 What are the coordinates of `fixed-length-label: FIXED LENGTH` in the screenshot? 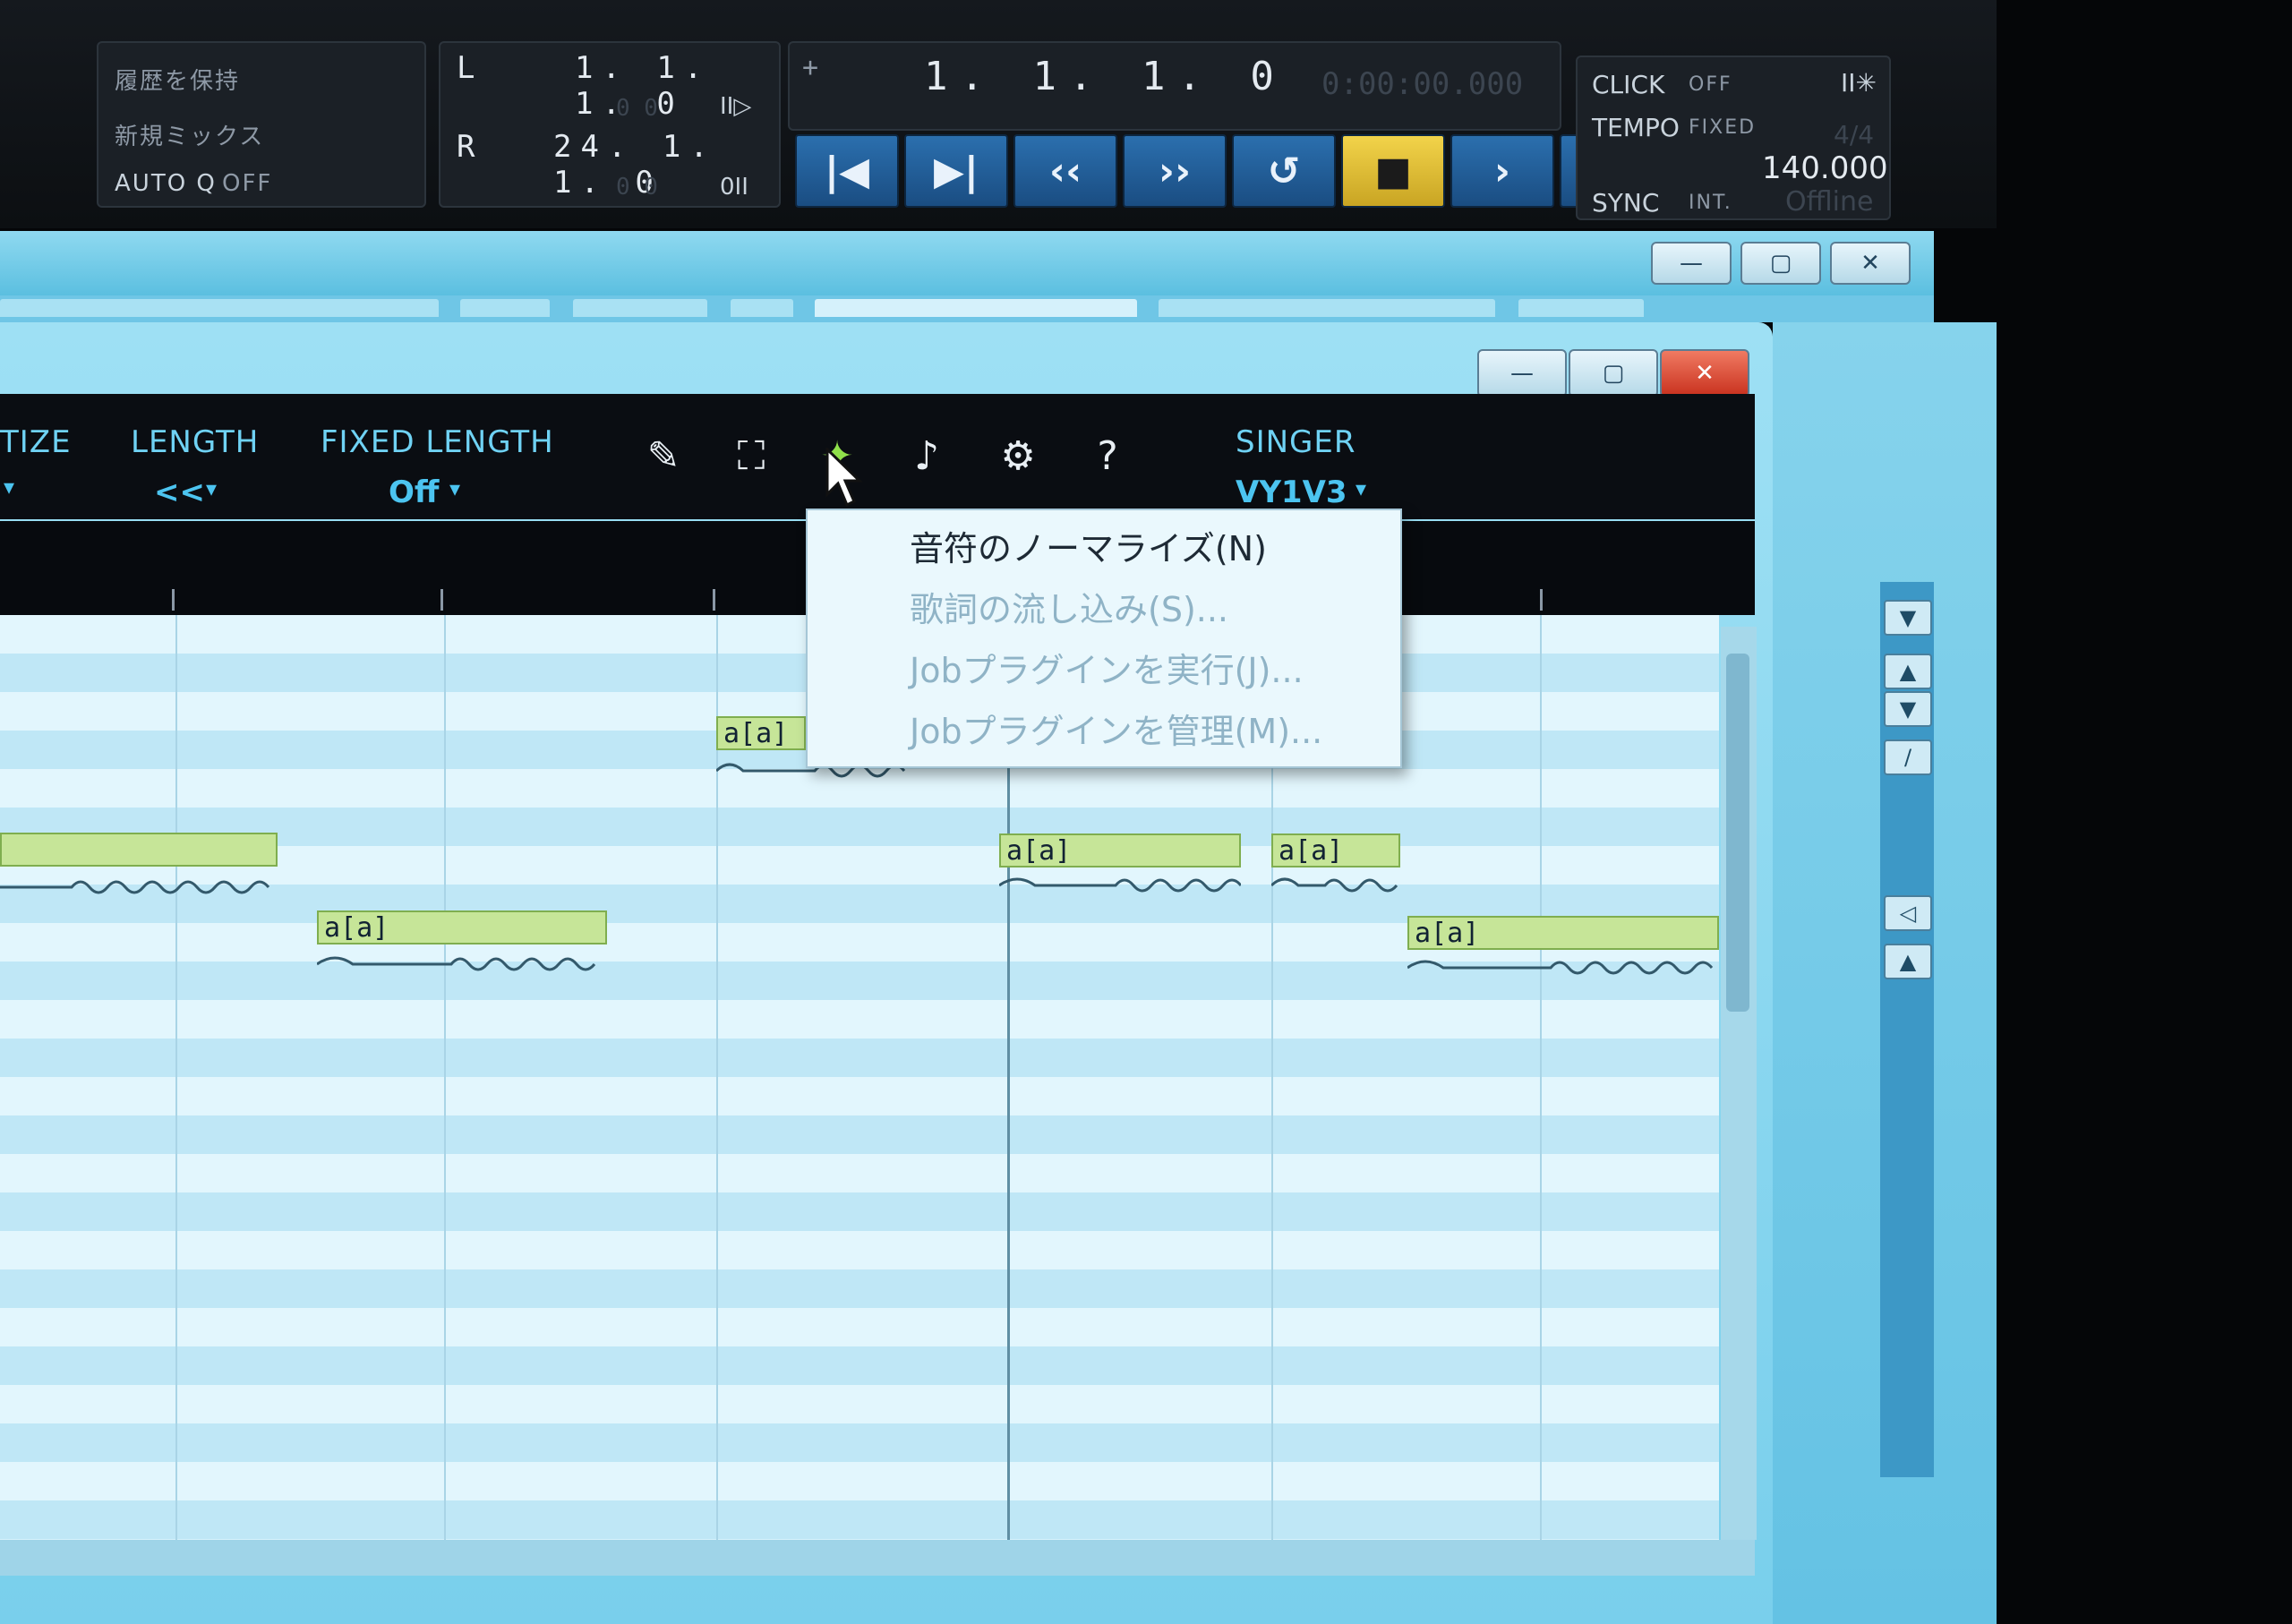 It's located at (437, 442).